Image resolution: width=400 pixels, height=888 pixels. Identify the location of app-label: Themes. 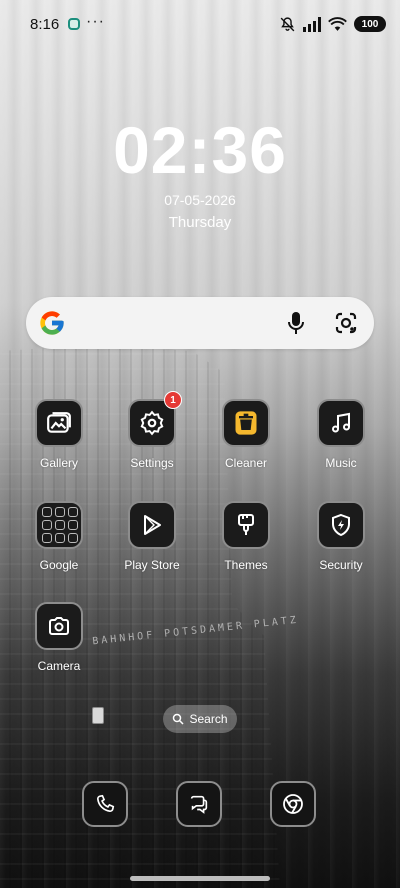
(246, 565).